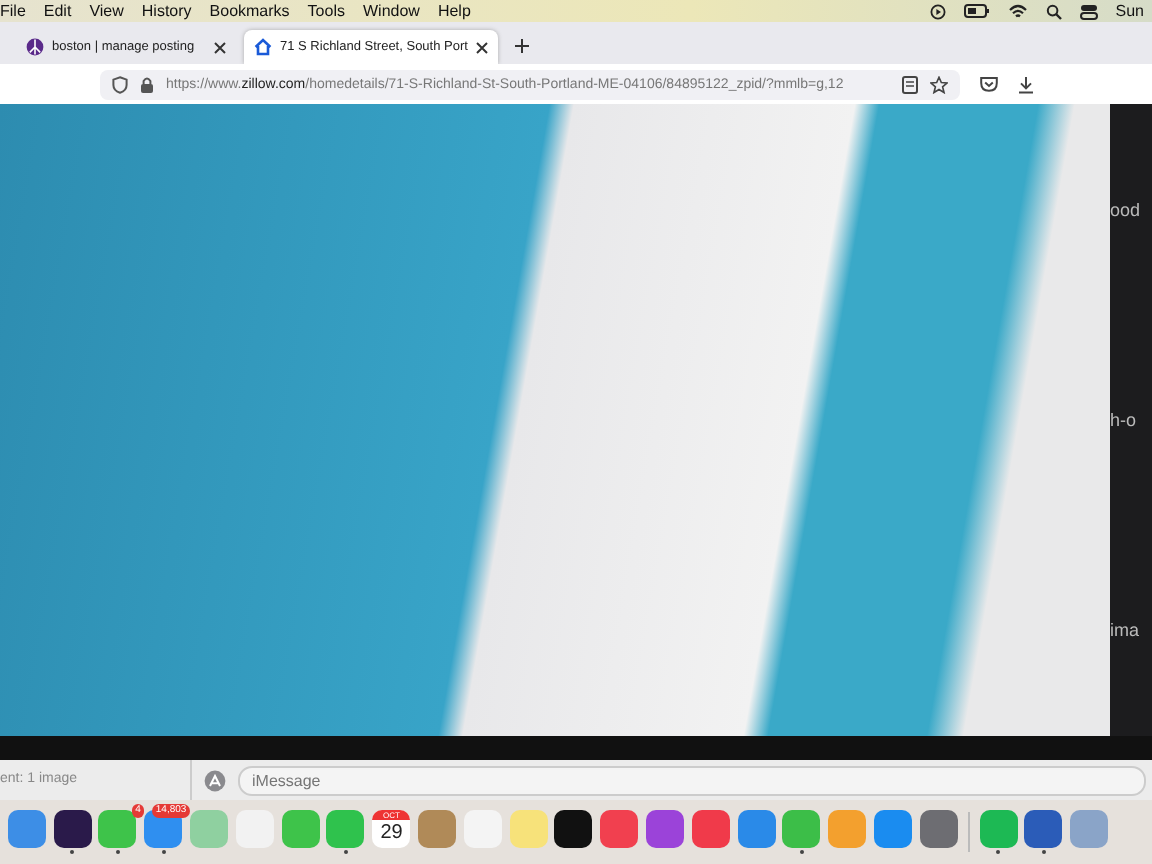  What do you see at coordinates (215, 780) in the screenshot?
I see `app-store-icon` at bounding box center [215, 780].